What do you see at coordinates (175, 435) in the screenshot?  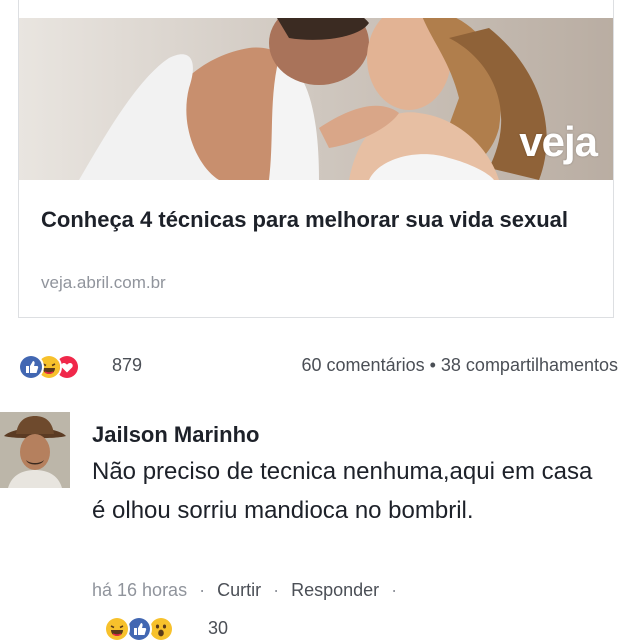 I see `comment-author: Jailson Marinho` at bounding box center [175, 435].